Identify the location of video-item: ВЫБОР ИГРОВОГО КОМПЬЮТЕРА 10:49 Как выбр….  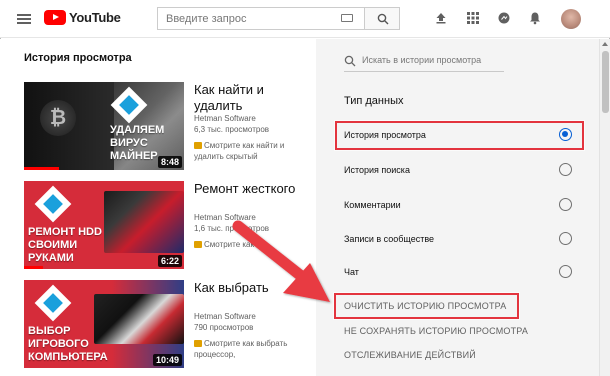
(169, 326).